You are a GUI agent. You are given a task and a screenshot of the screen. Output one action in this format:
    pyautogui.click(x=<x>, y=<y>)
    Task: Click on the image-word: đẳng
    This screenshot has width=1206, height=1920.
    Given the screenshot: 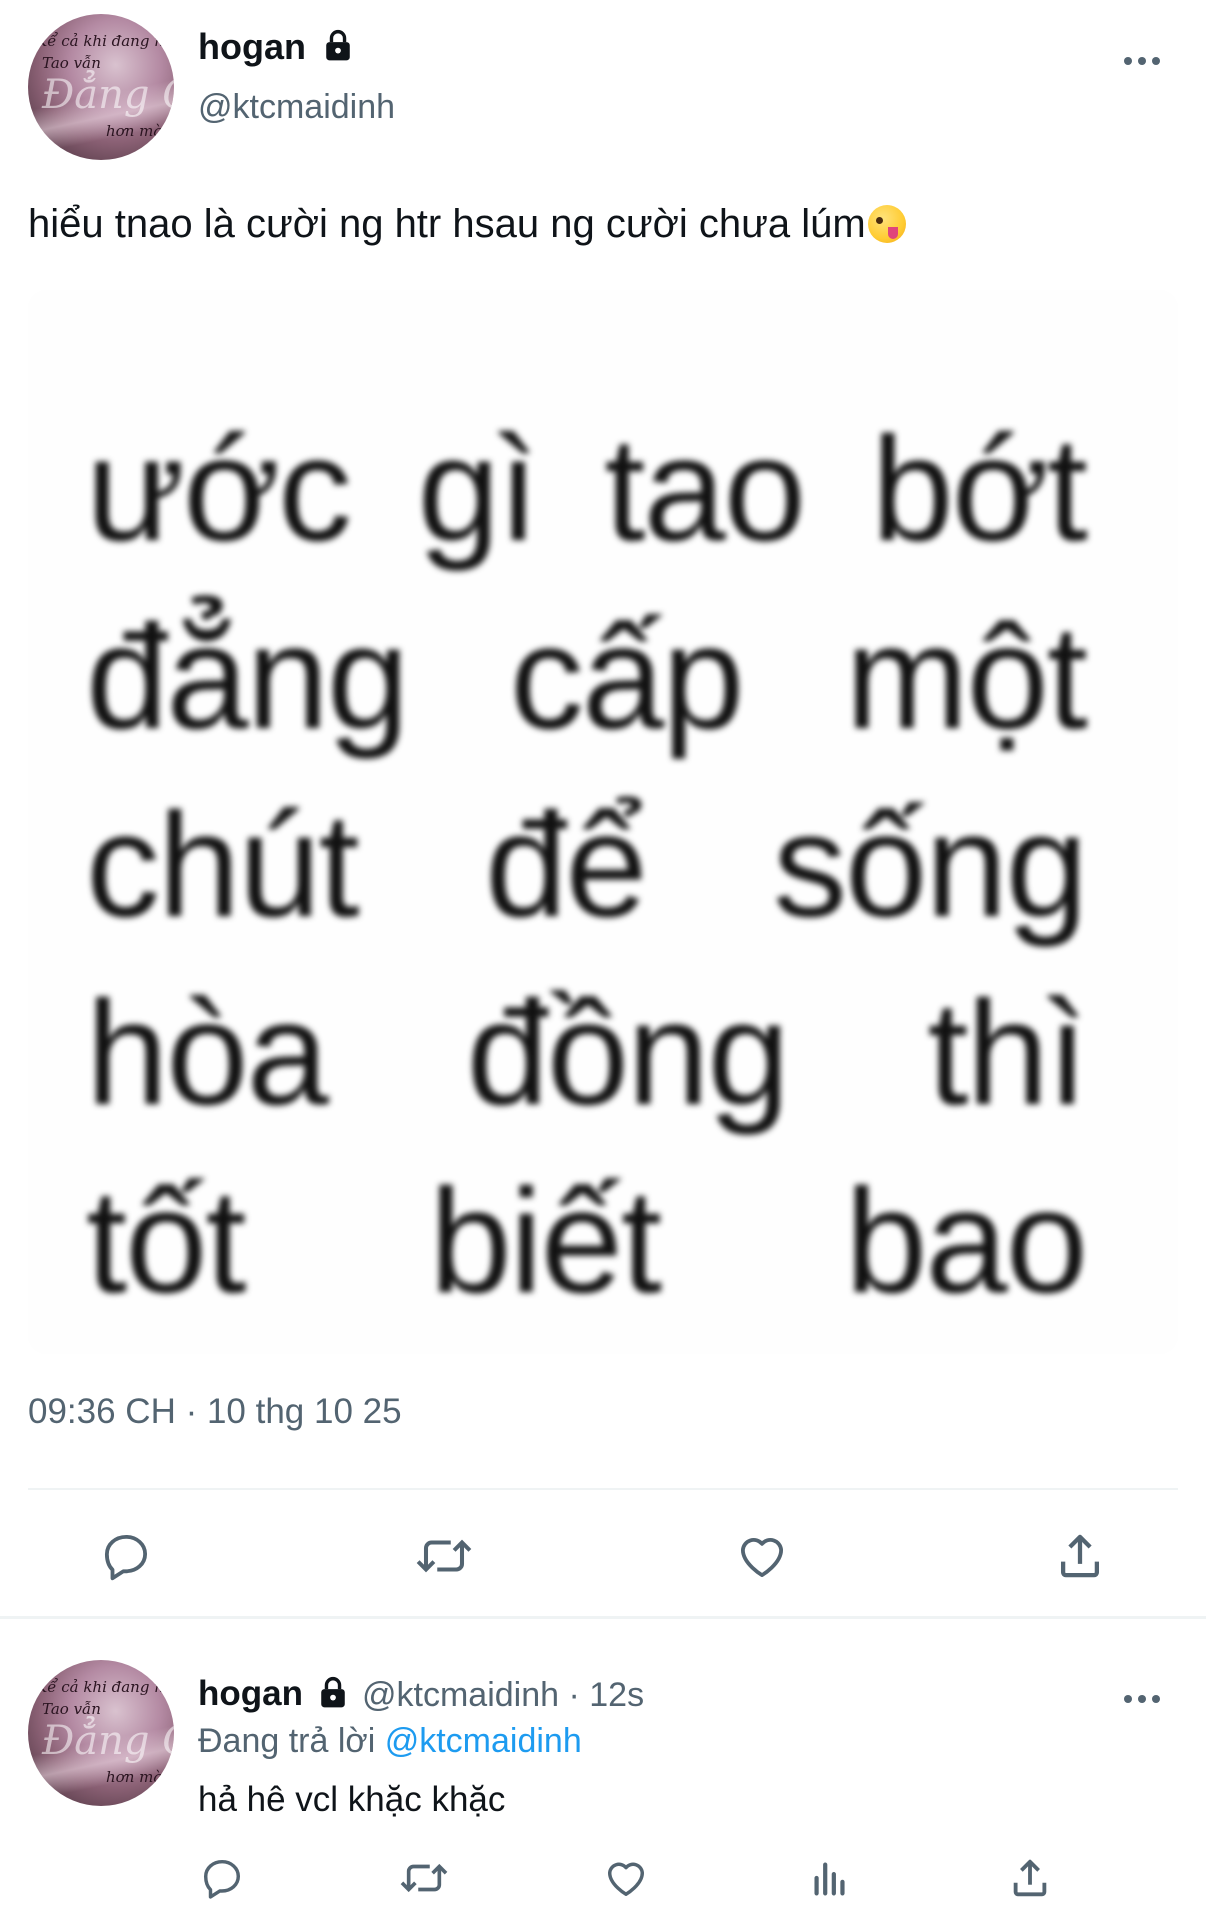 What is the action you would take?
    pyautogui.click(x=247, y=677)
    